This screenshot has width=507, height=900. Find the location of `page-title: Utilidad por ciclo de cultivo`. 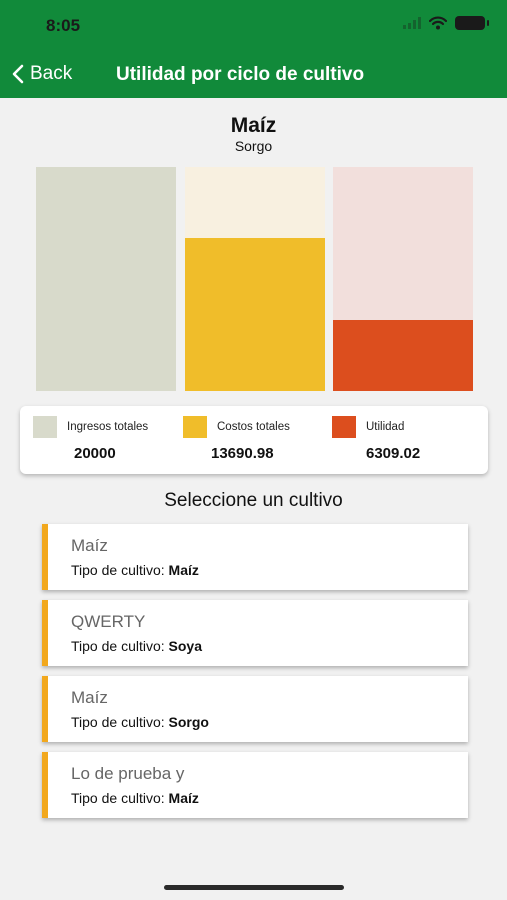

page-title: Utilidad por ciclo de cultivo is located at coordinates (240, 74).